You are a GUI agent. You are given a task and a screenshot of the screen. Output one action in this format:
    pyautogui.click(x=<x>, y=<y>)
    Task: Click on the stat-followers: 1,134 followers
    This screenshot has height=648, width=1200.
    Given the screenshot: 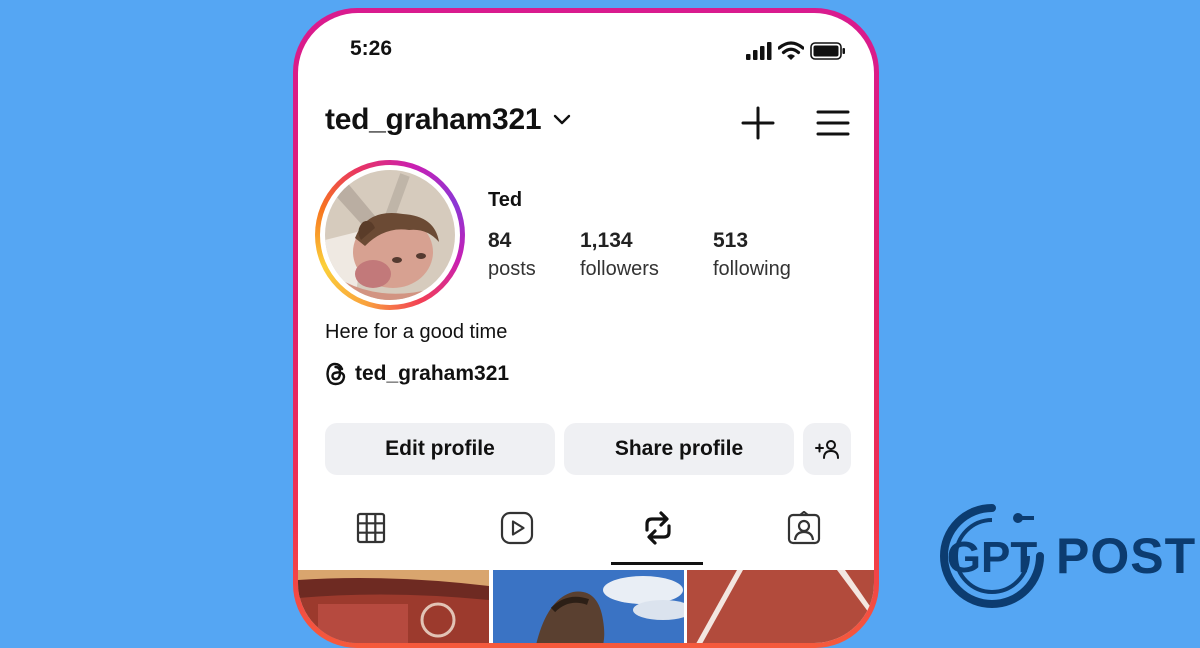 What is the action you would take?
    pyautogui.click(x=619, y=255)
    